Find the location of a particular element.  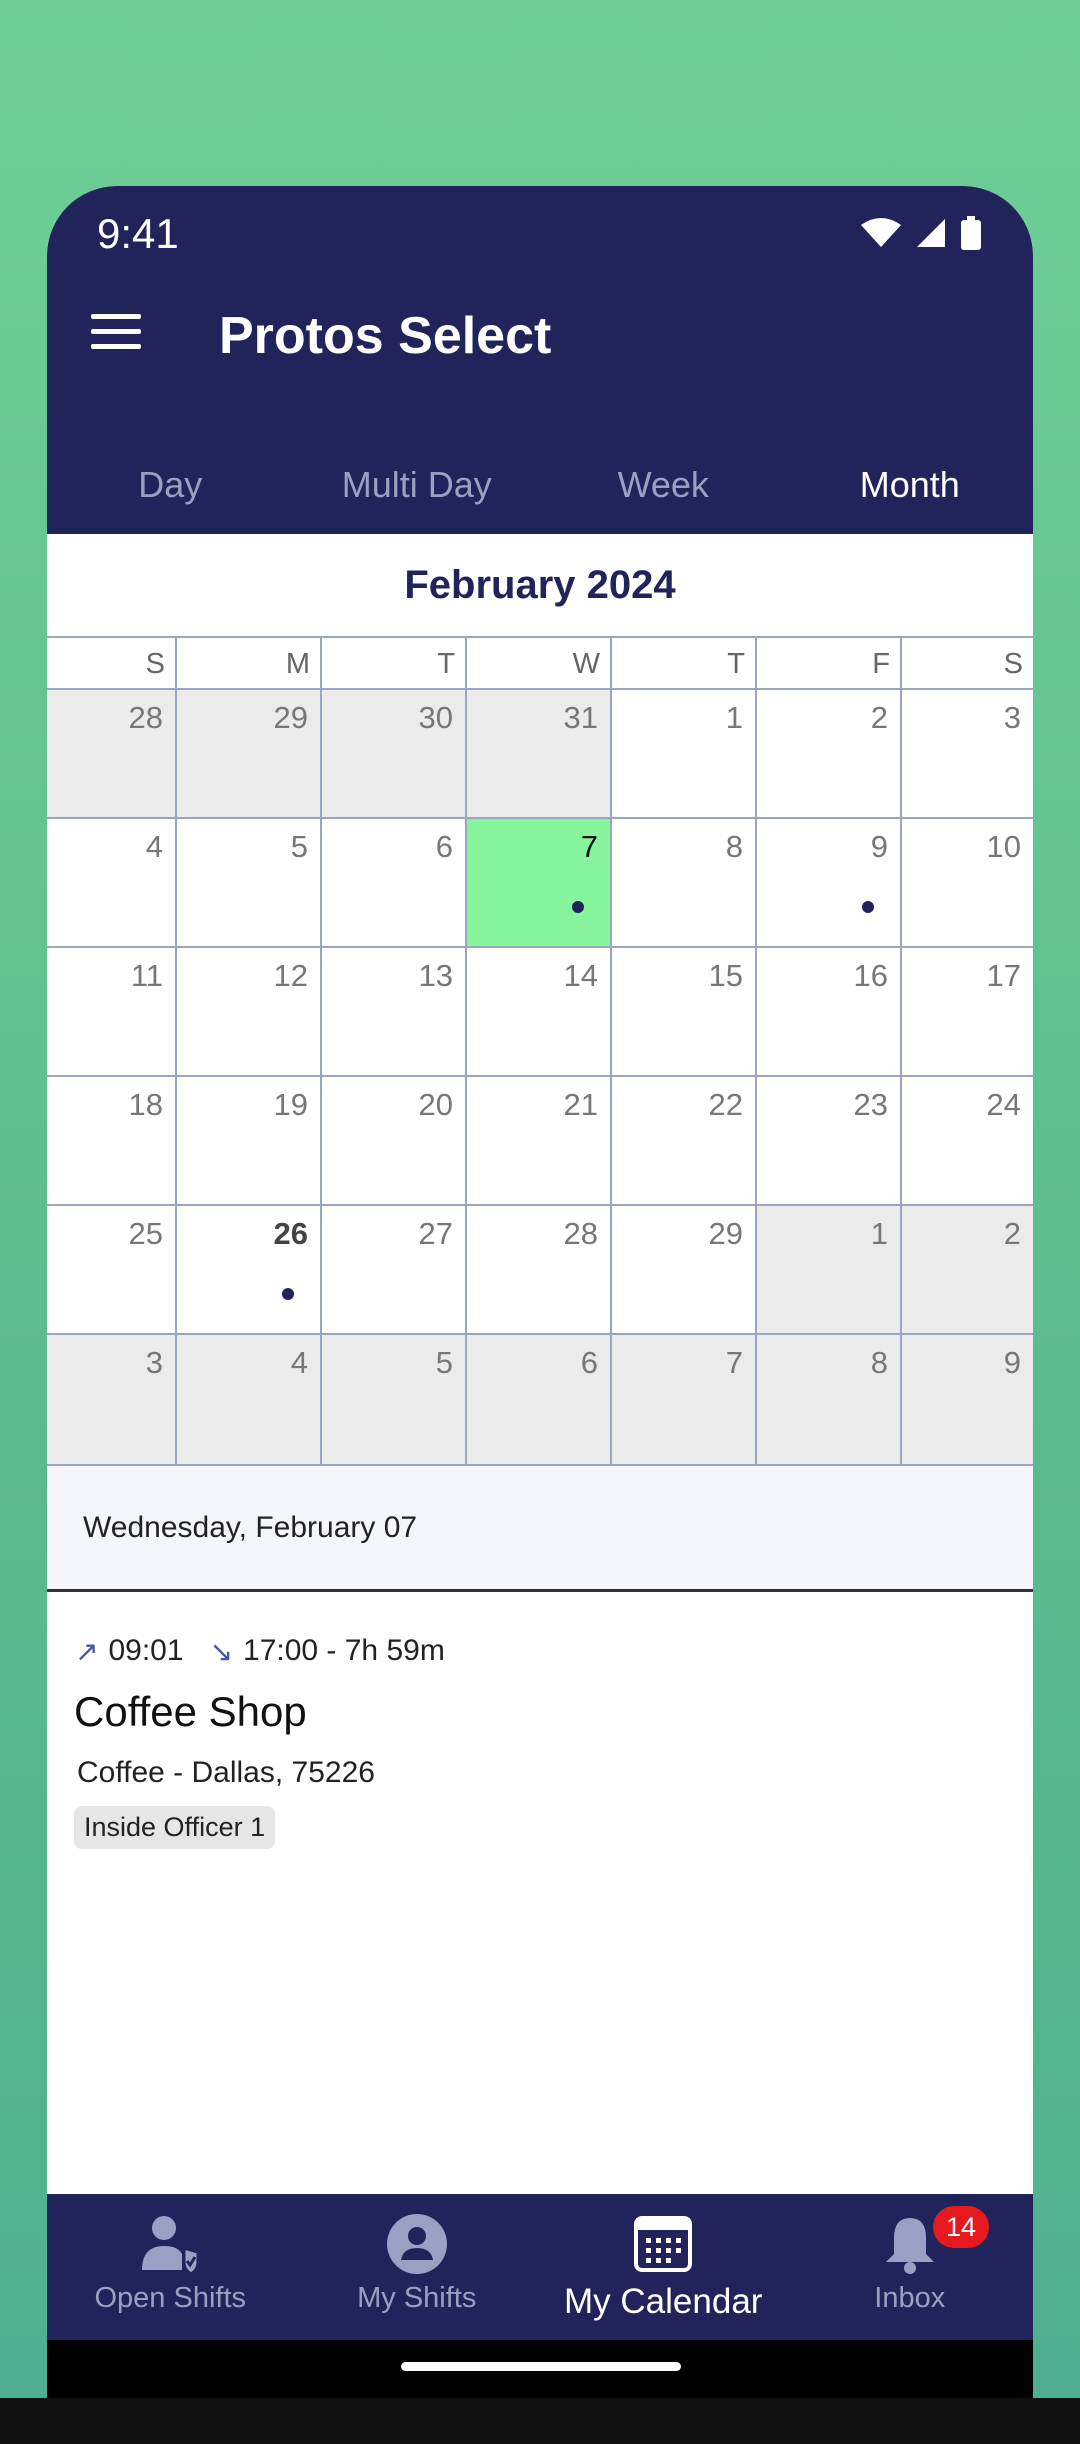

tab-multi-day: Multi Day is located at coordinates (417, 485).